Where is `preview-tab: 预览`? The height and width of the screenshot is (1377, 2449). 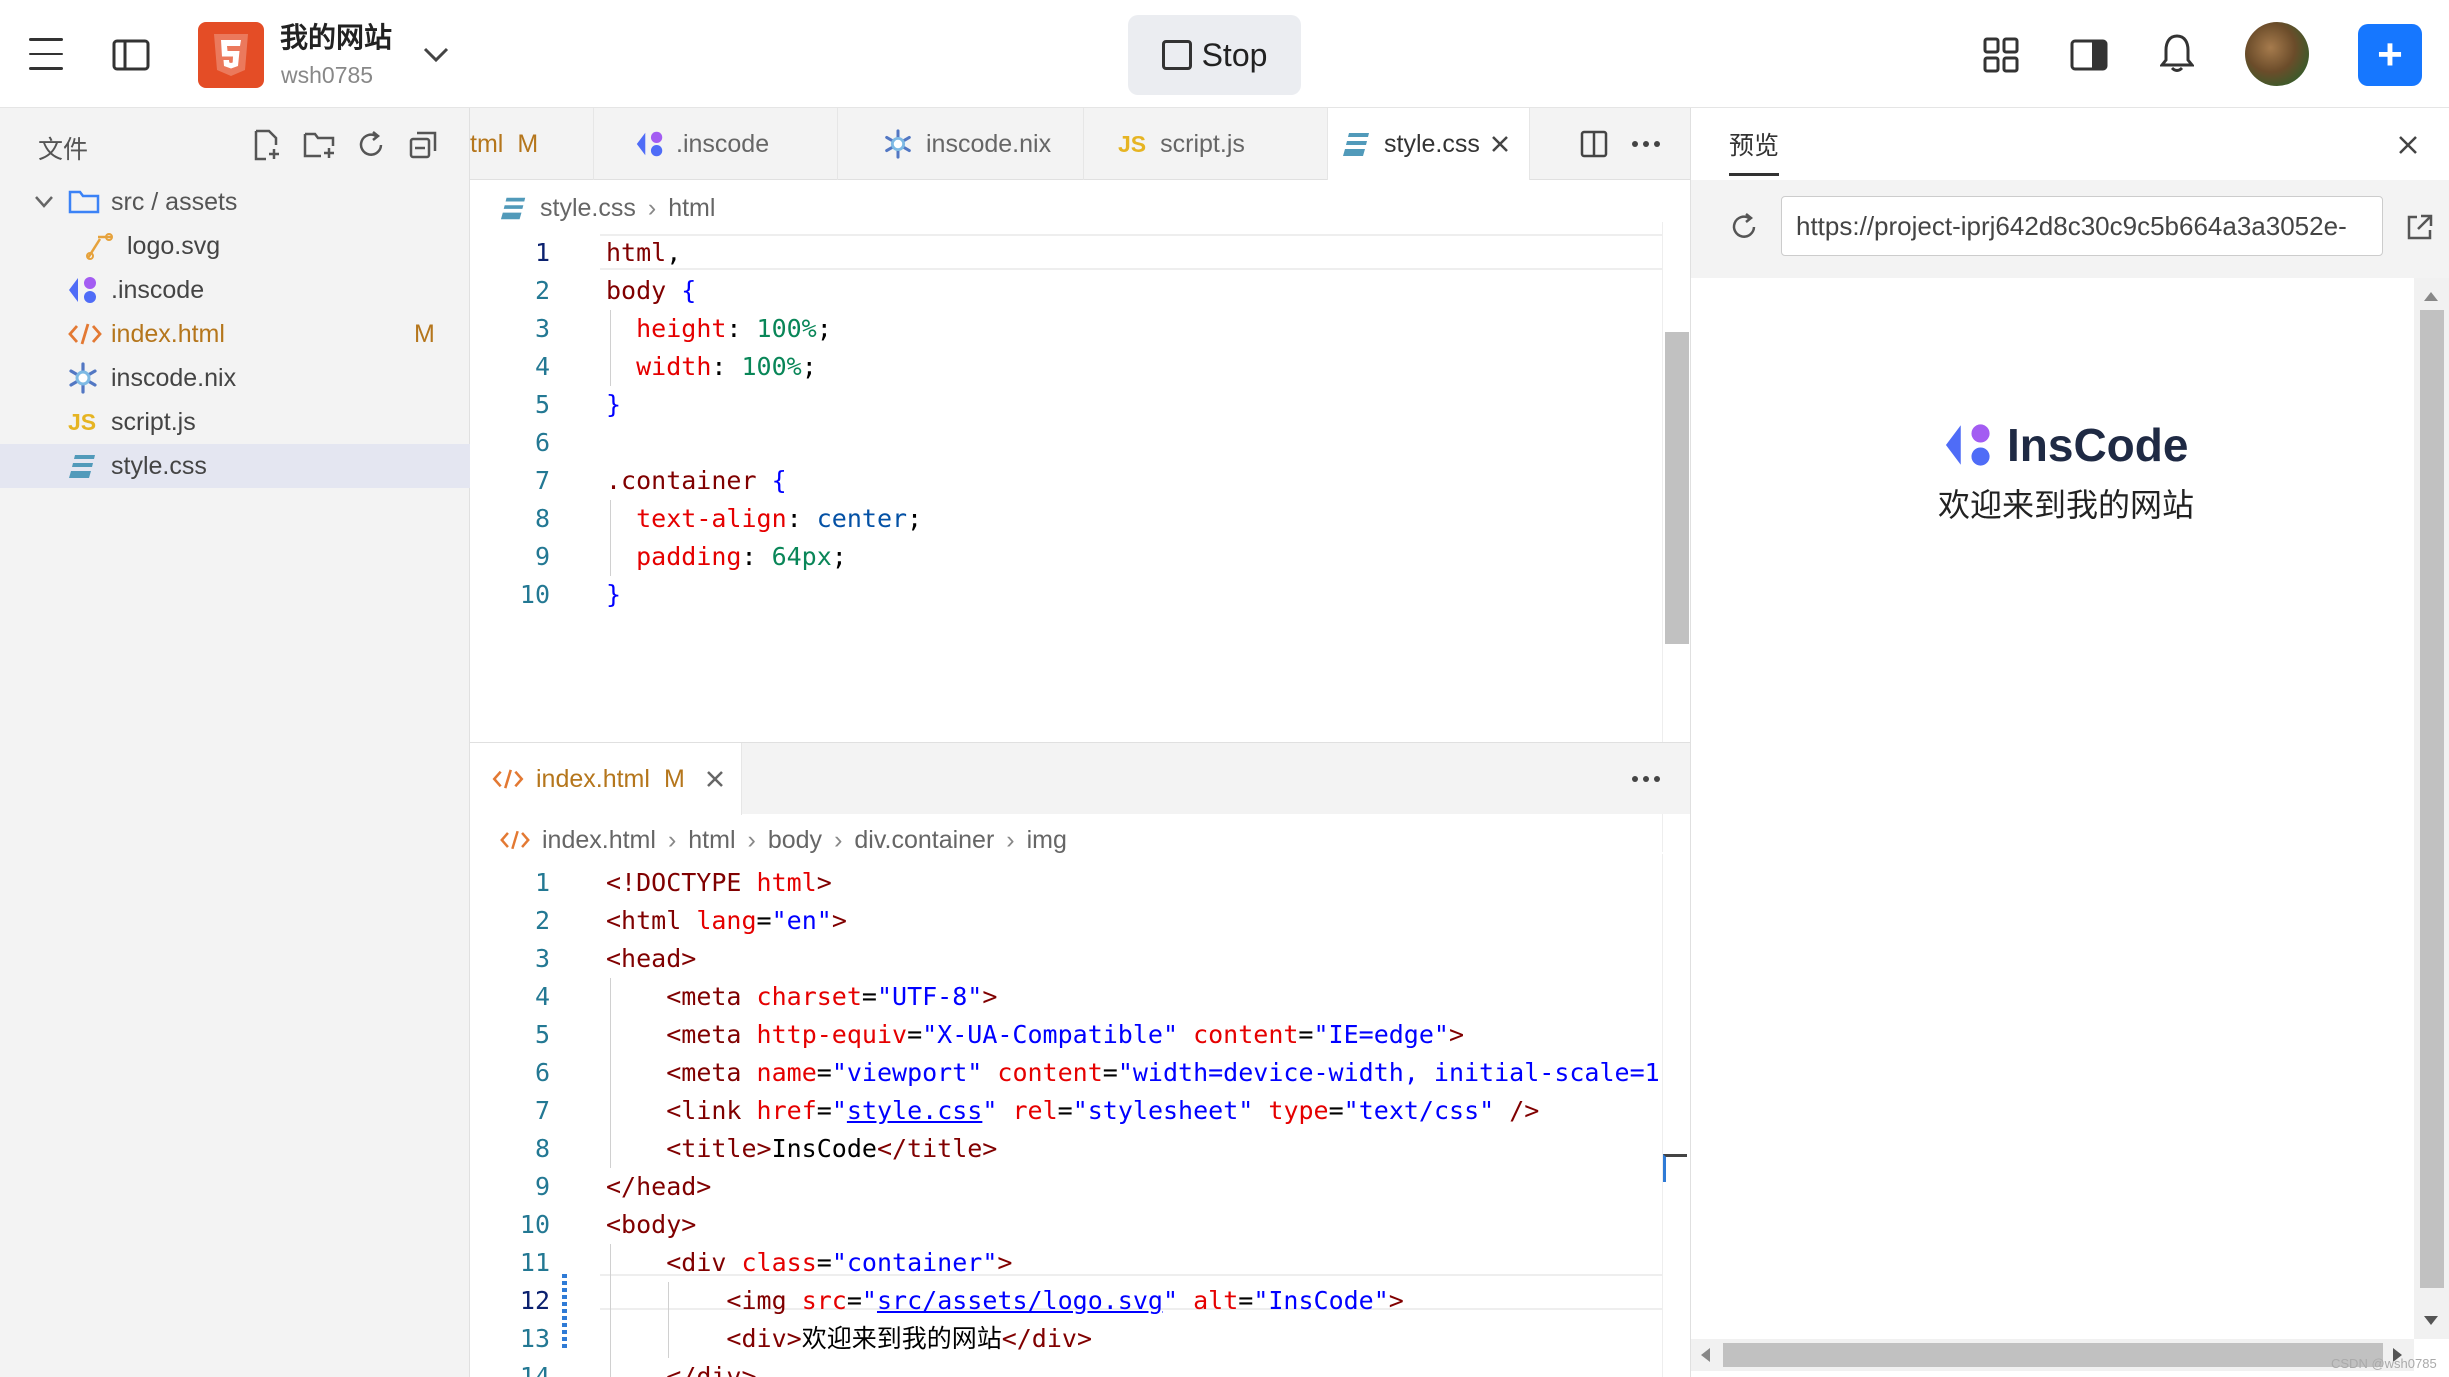 preview-tab: 预览 is located at coordinates (1754, 151).